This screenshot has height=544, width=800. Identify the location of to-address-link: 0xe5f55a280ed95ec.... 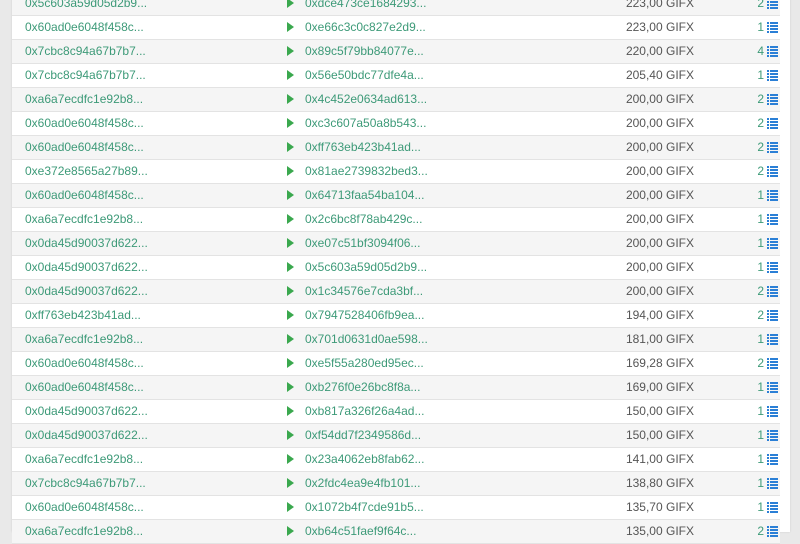
(364, 363).